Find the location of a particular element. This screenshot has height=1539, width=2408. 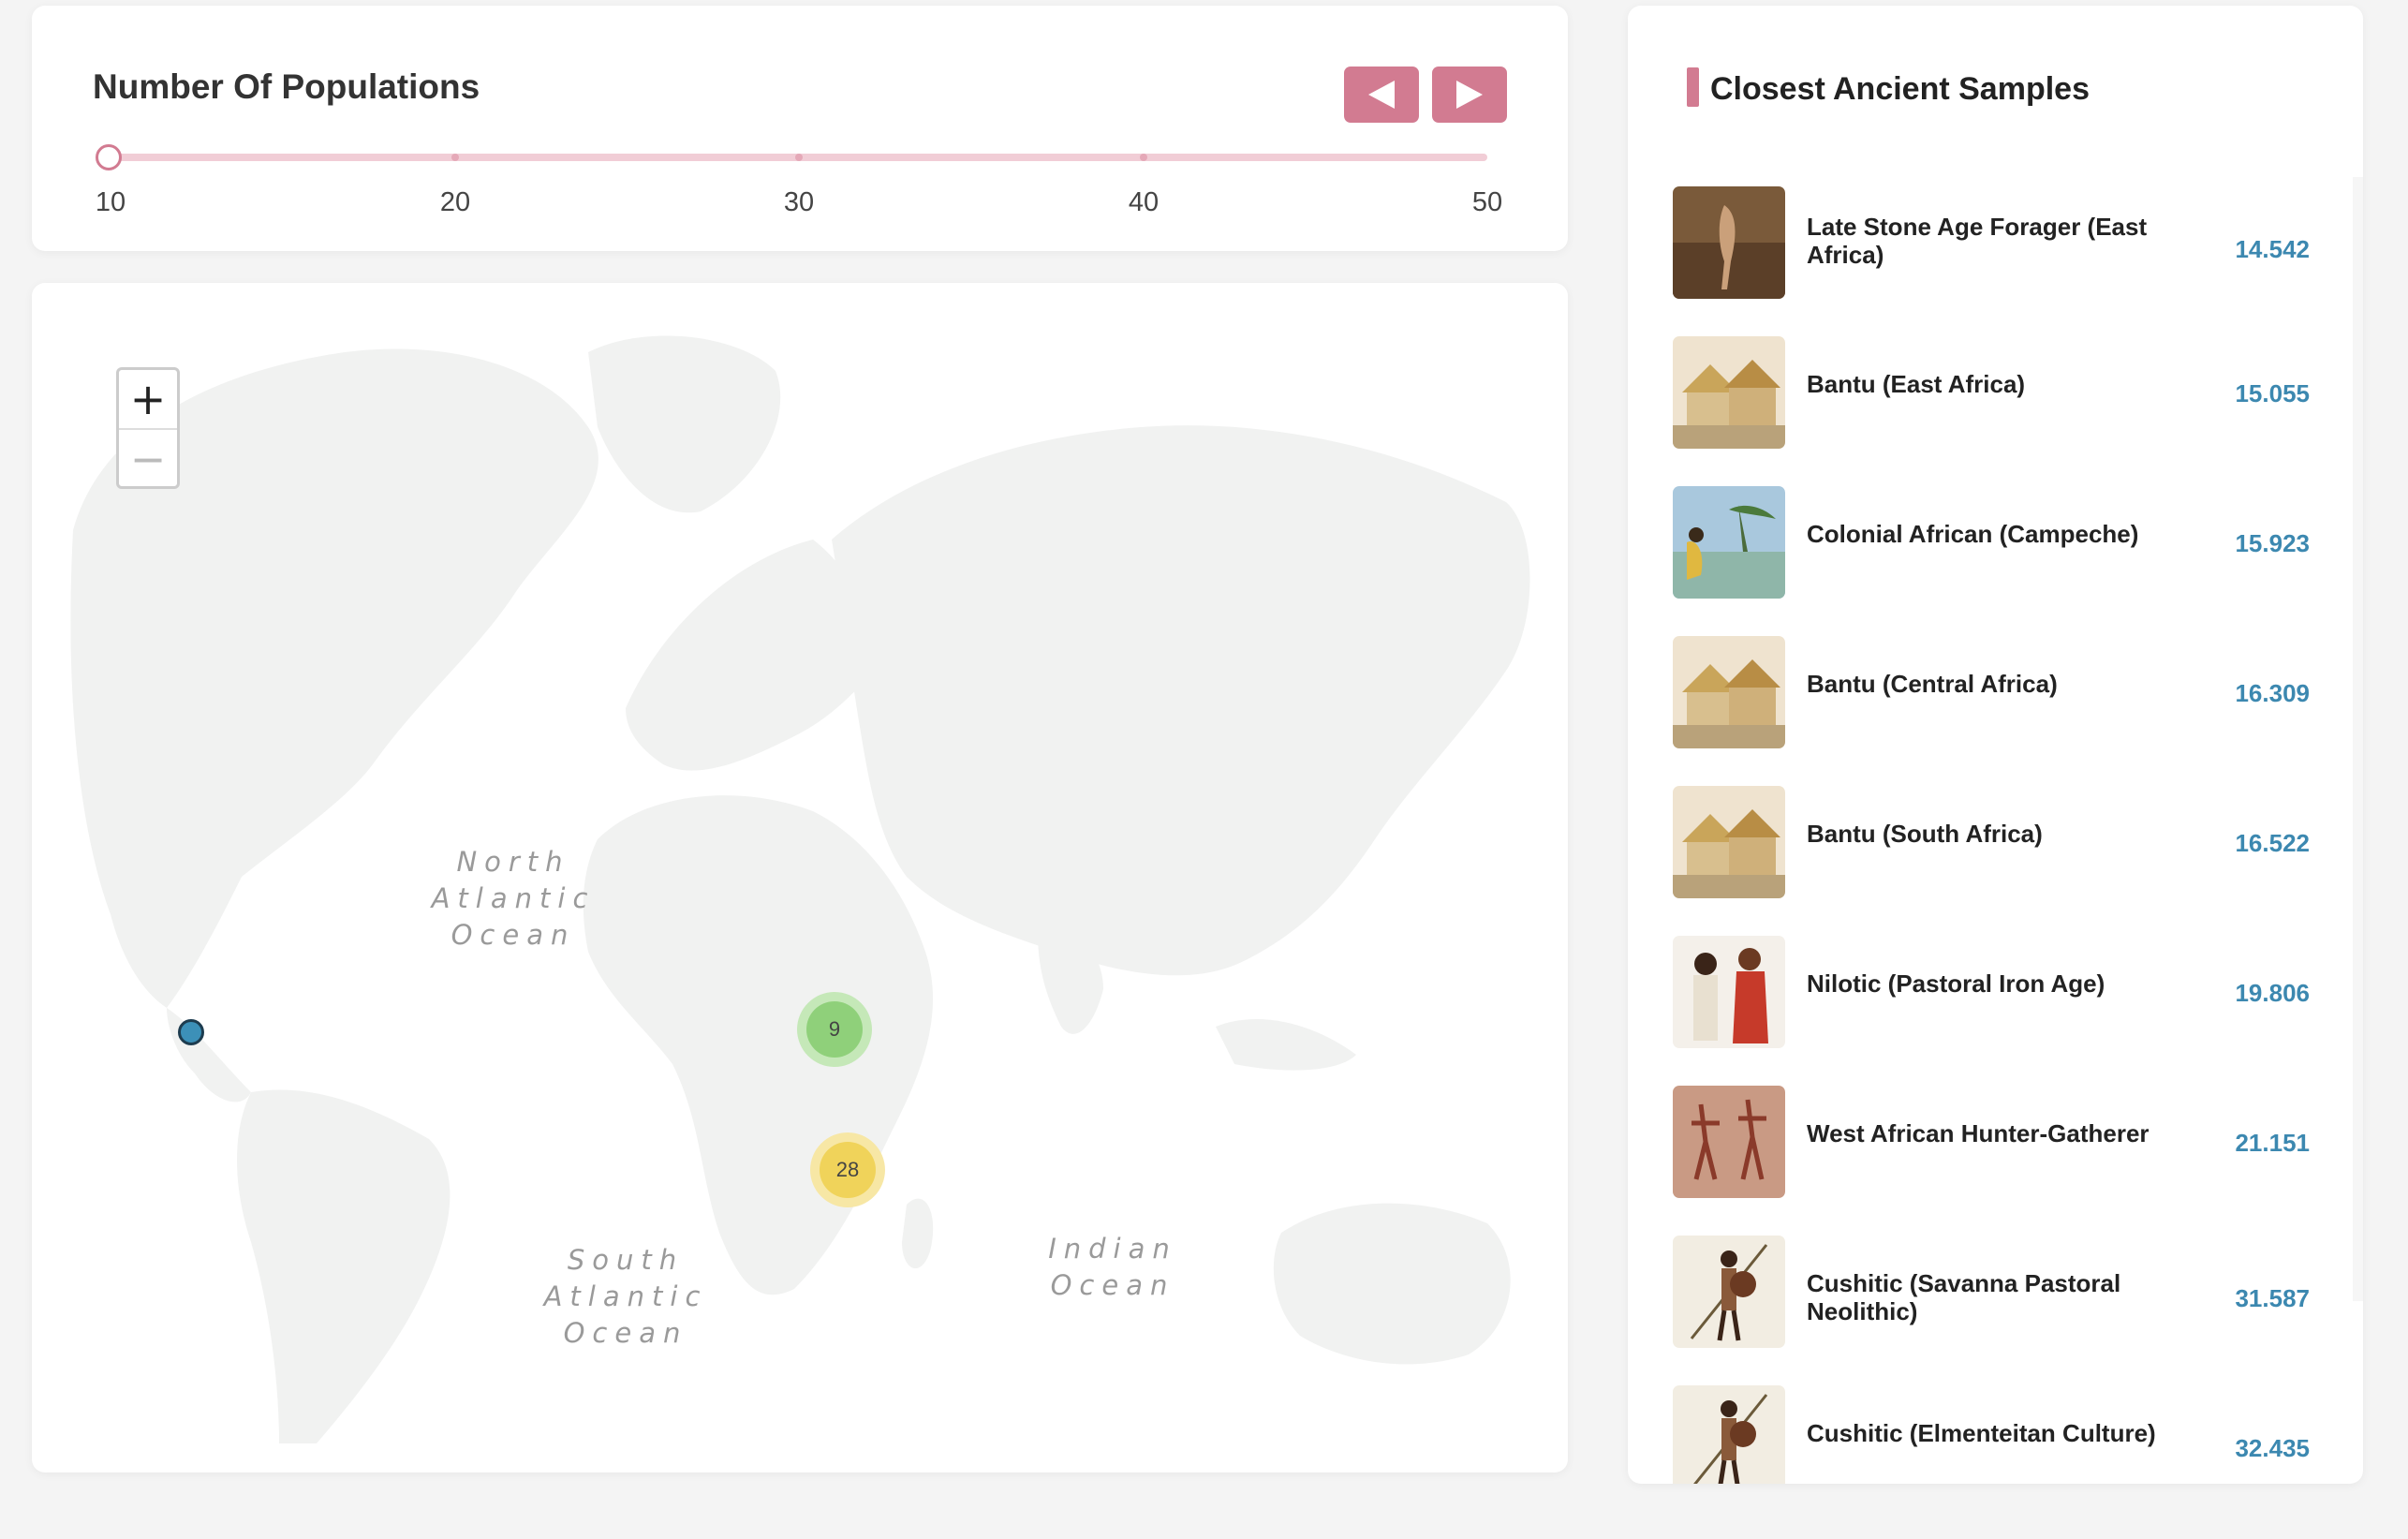

sample-row: Bantu (Central Africa) 16.309 is located at coordinates (1991, 693).